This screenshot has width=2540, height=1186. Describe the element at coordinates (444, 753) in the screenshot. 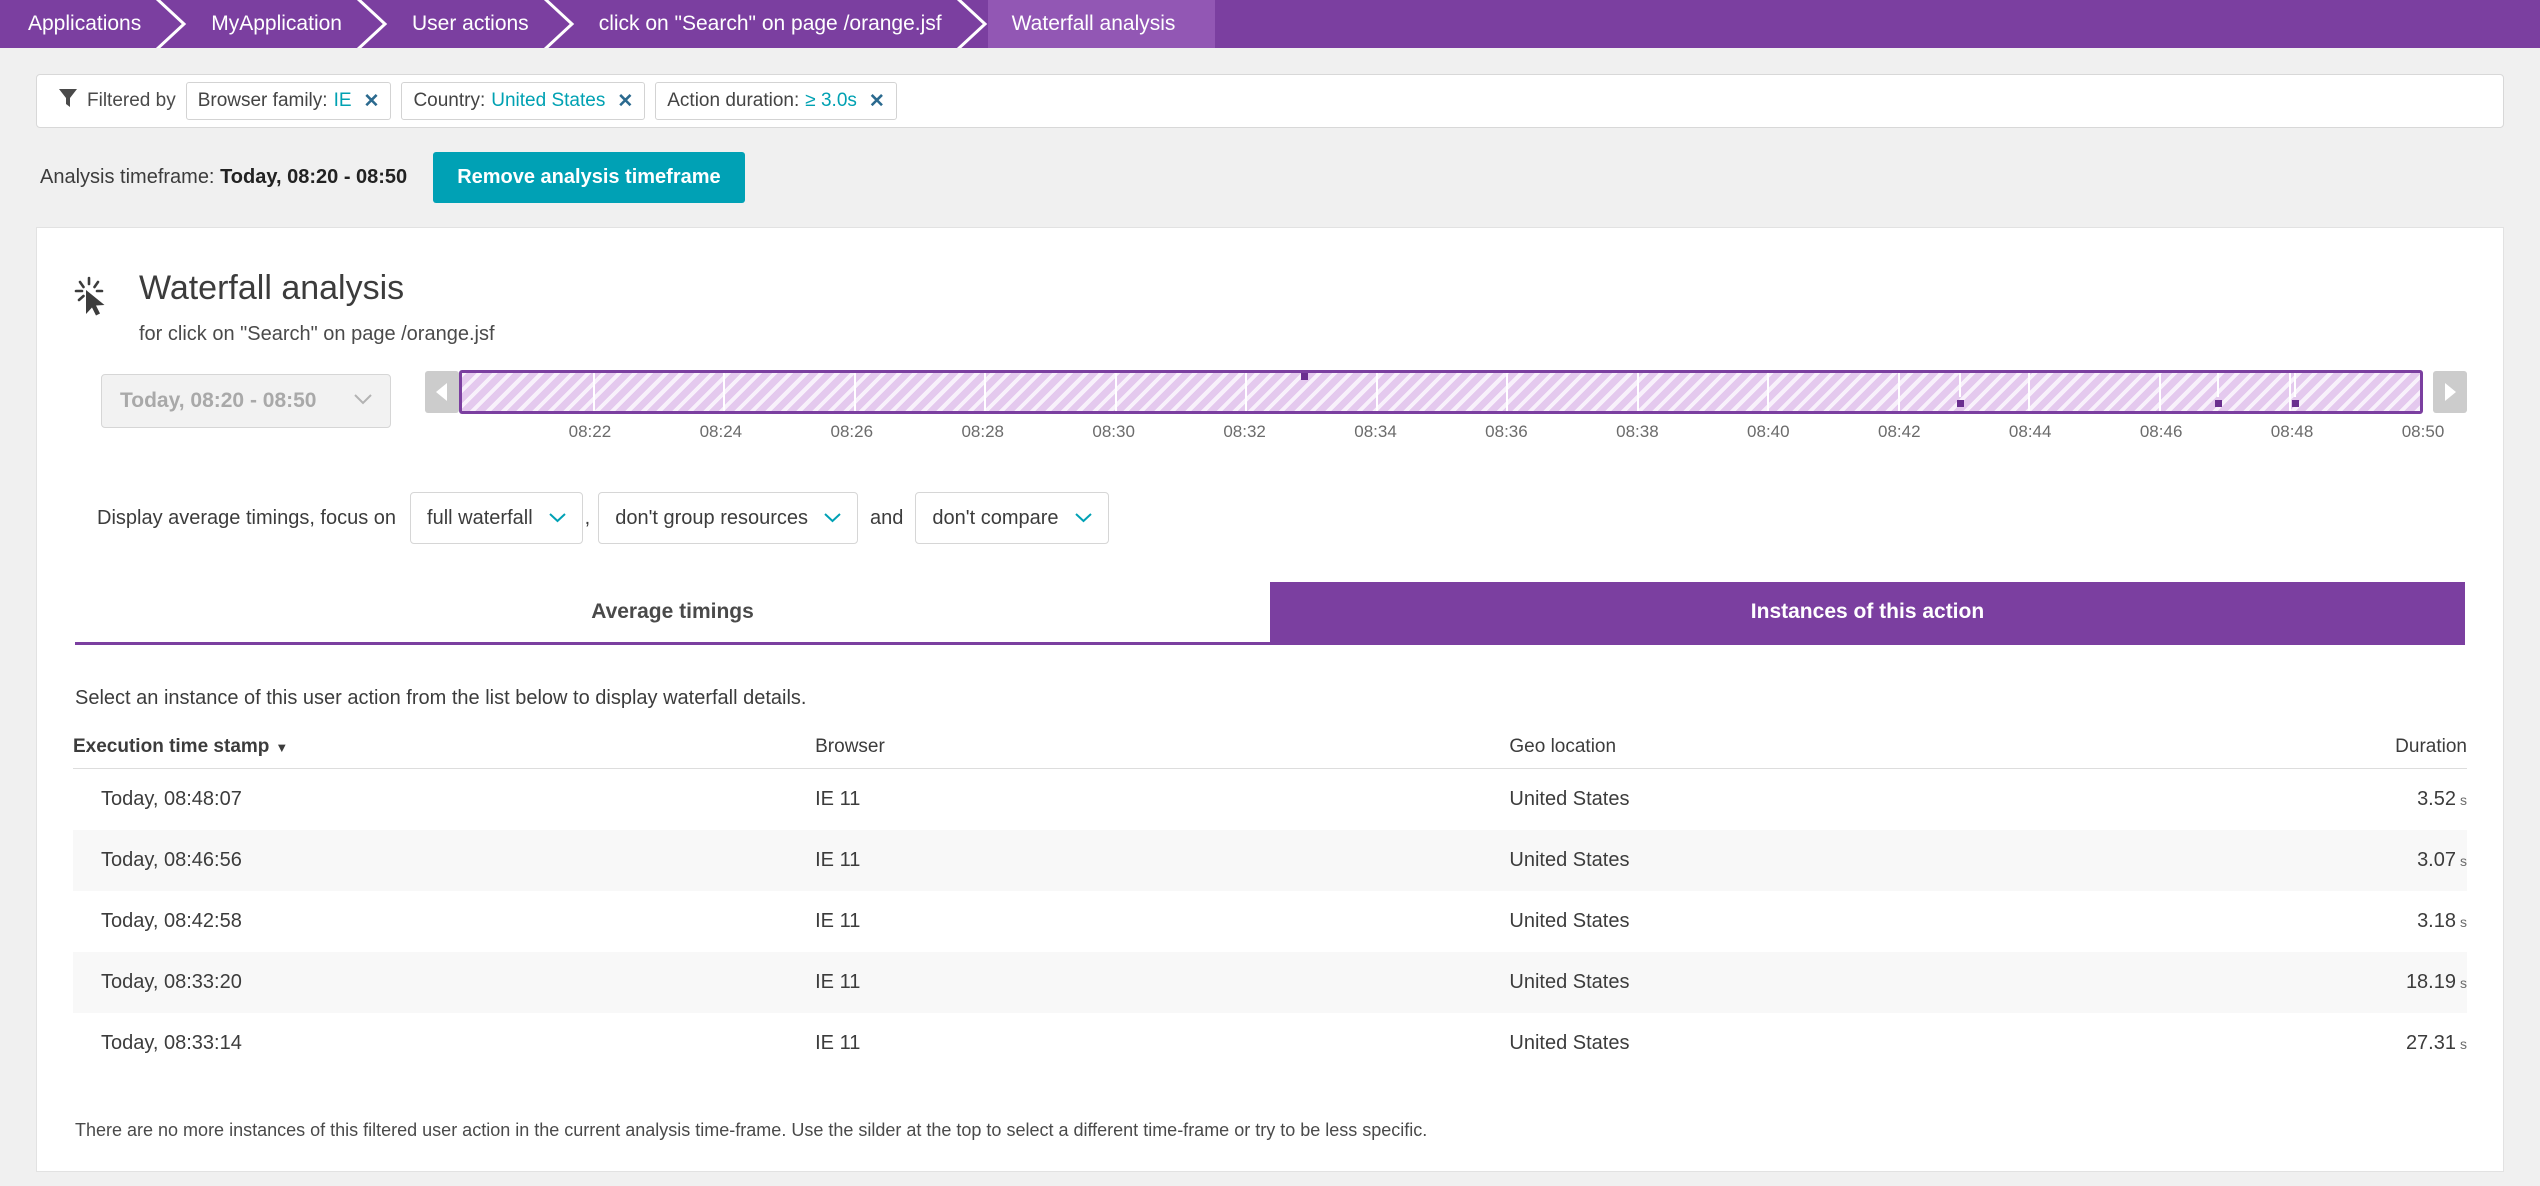

I see `column-header-execution-time-stamp: Execution time stamp ▼` at that location.